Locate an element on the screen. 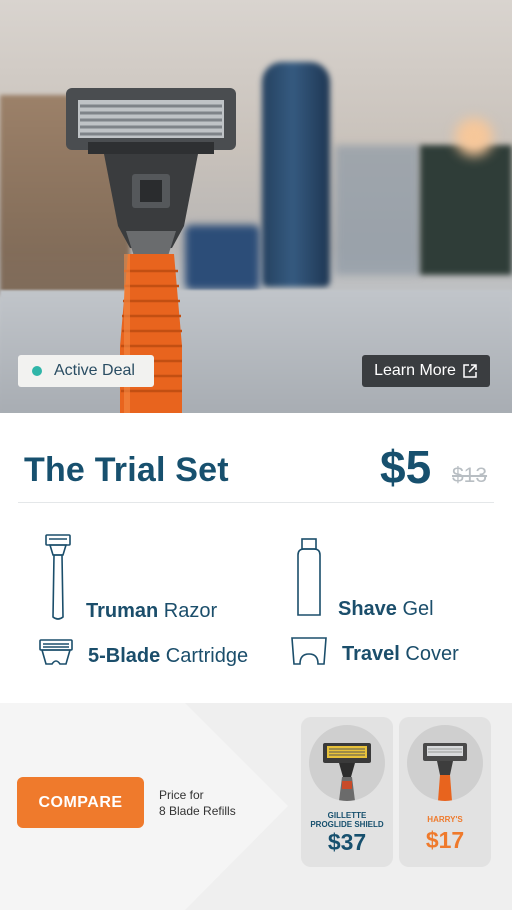  active-deal-badge: Active Deal is located at coordinates (86, 371).